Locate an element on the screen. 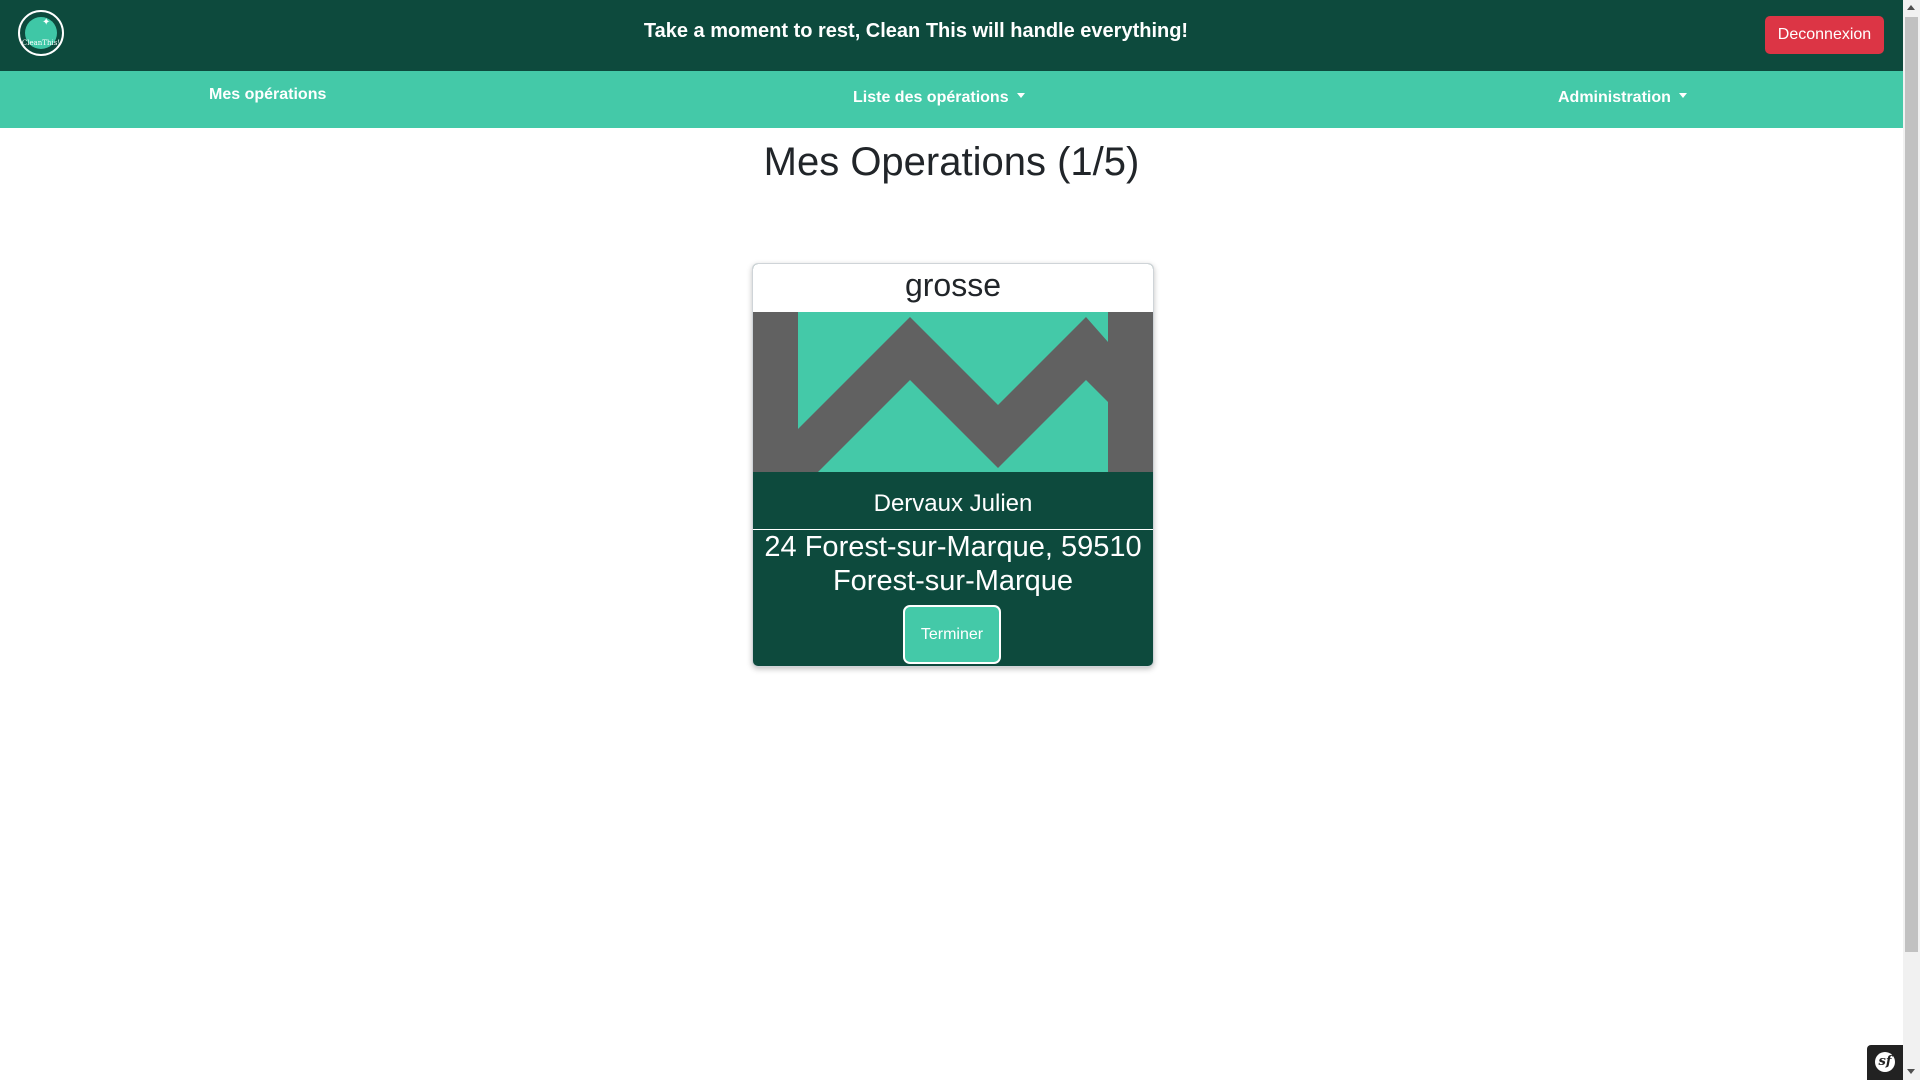 This screenshot has width=1920, height=1080. nav-administration-label: Administration is located at coordinates (1614, 97).